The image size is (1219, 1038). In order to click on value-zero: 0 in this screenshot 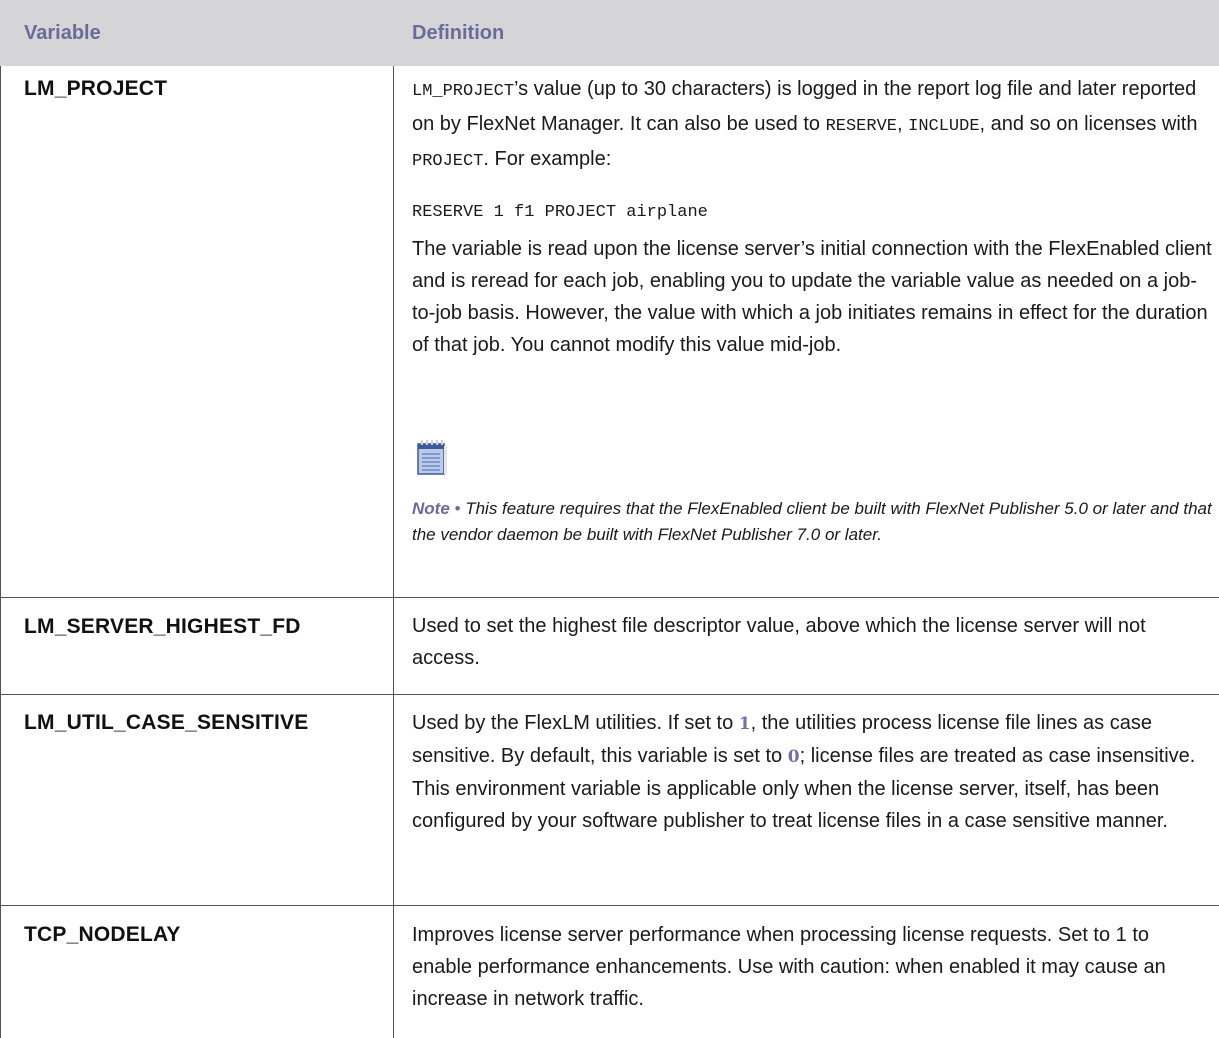, I will do `click(793, 757)`.